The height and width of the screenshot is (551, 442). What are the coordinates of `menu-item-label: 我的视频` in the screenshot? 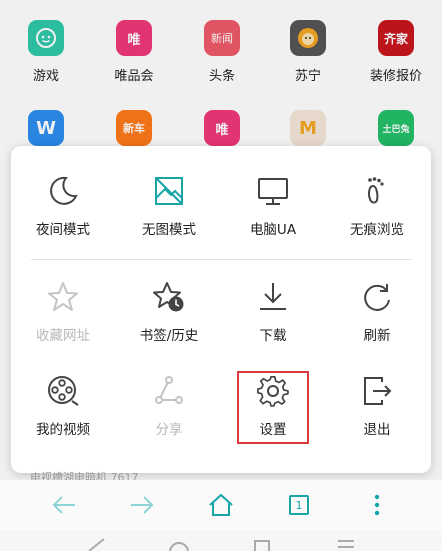 It's located at (63, 430).